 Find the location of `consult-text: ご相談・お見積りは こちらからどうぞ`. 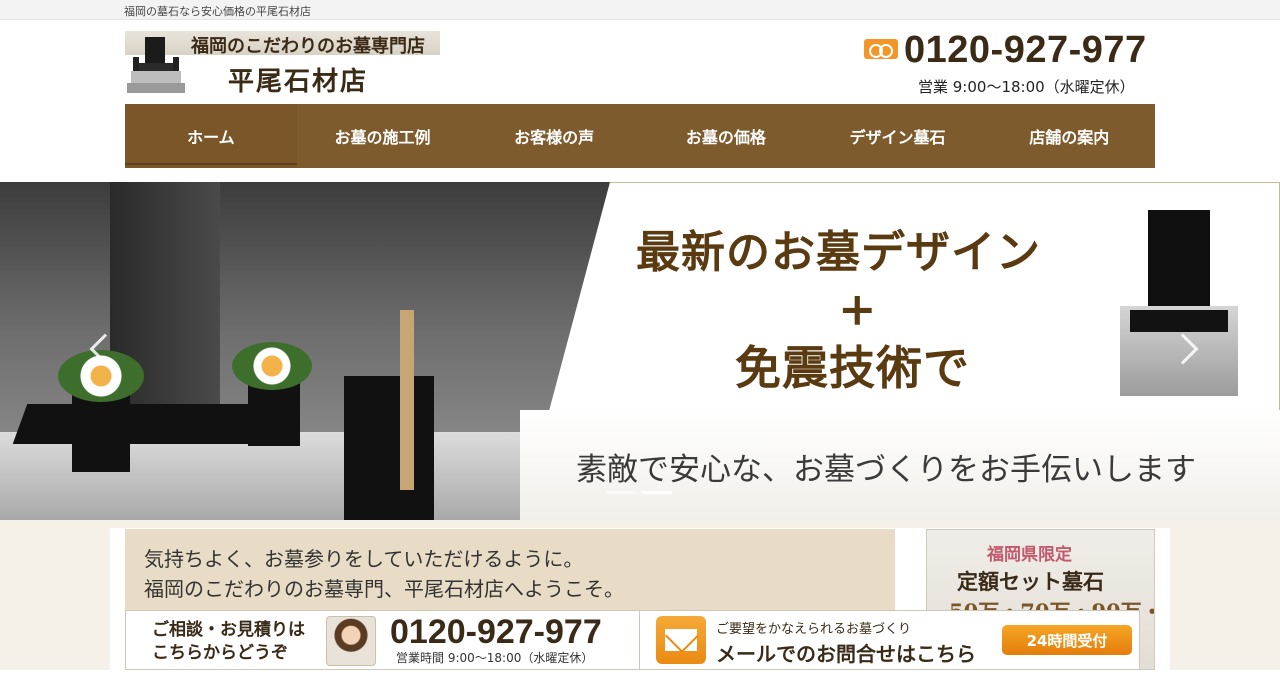

consult-text: ご相談・お見積りは こちらからどうぞ is located at coordinates (228, 642).